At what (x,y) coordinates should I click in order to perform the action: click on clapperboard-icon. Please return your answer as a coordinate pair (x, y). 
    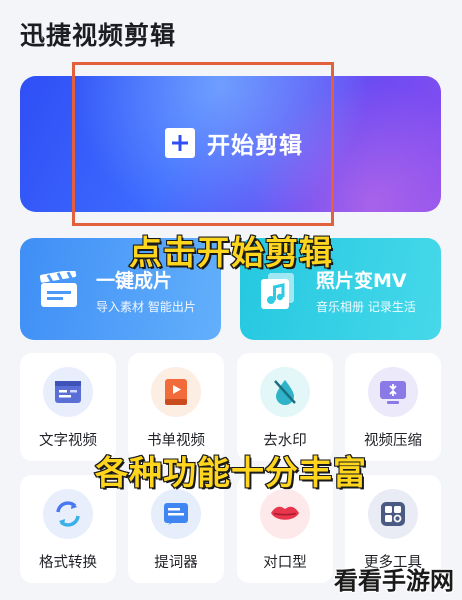
    Looking at the image, I should click on (59, 291).